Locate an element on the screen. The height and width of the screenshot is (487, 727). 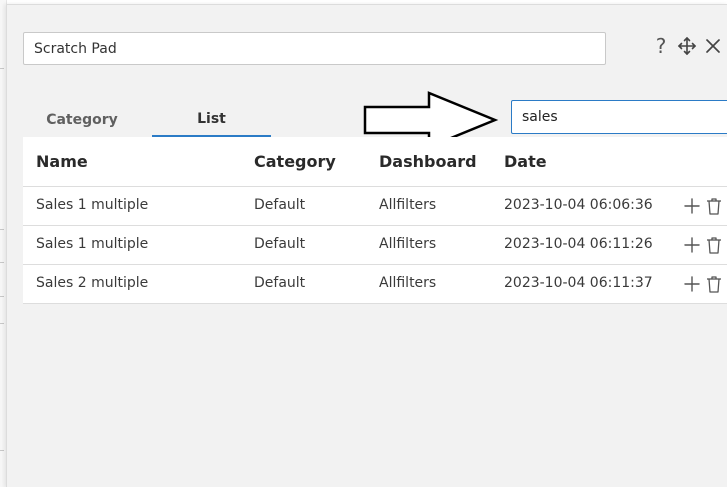
close-icon is located at coordinates (713, 46).